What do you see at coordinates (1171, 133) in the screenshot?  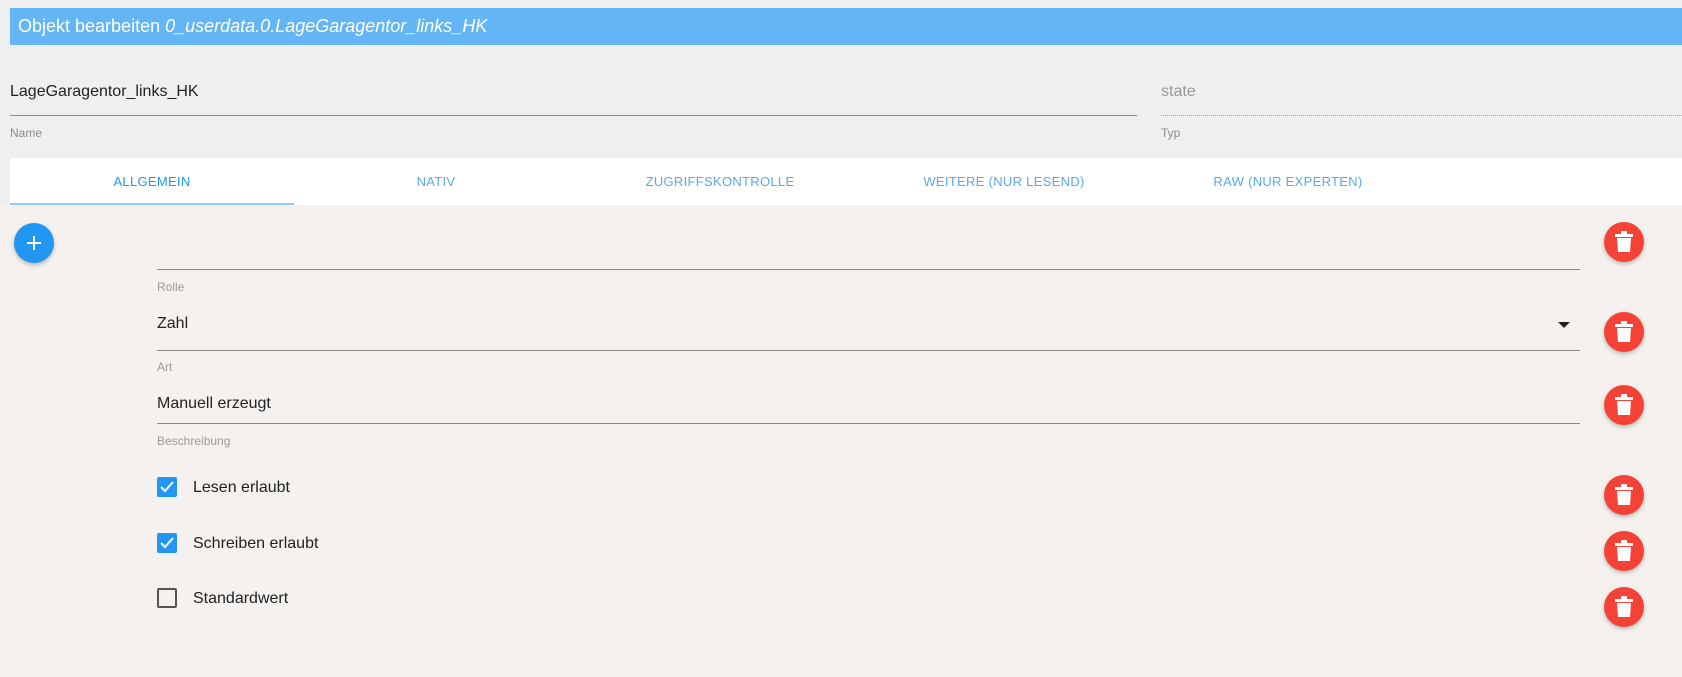 I see `type-label: Typ` at bounding box center [1171, 133].